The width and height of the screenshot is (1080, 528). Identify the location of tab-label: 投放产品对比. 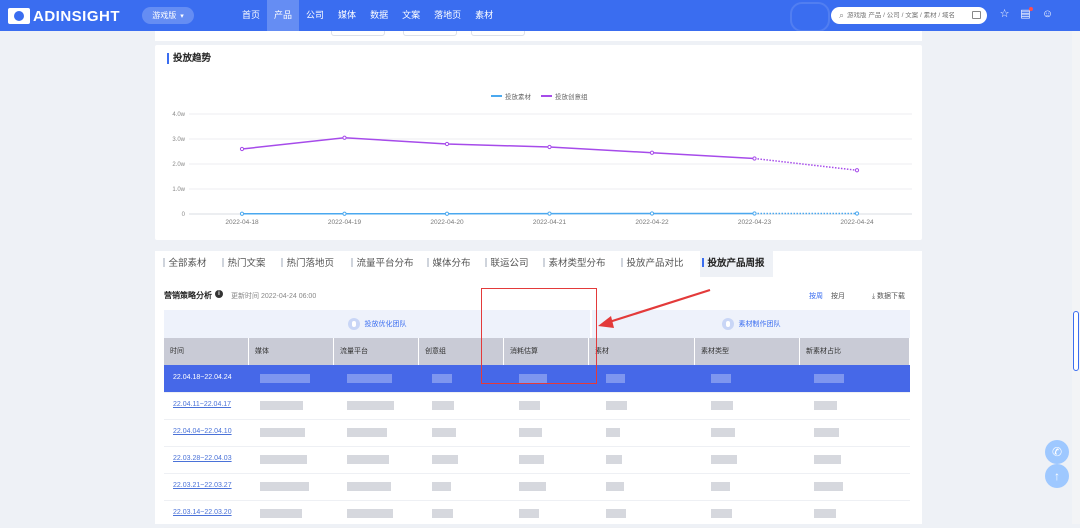
(655, 263).